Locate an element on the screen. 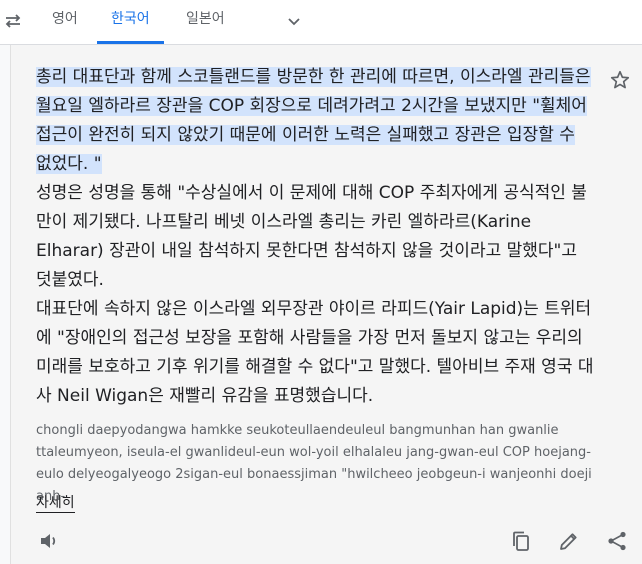  listen-button is located at coordinates (49, 541).